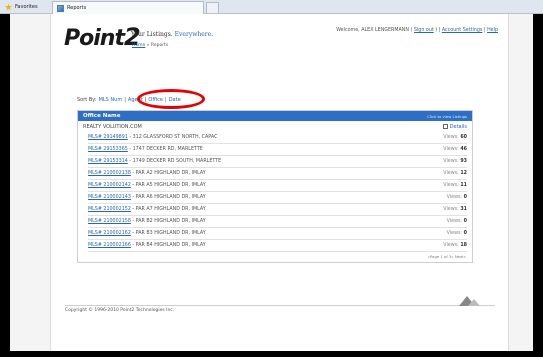 This screenshot has width=543, height=357. I want to click on footer-divider, so click(280, 305).